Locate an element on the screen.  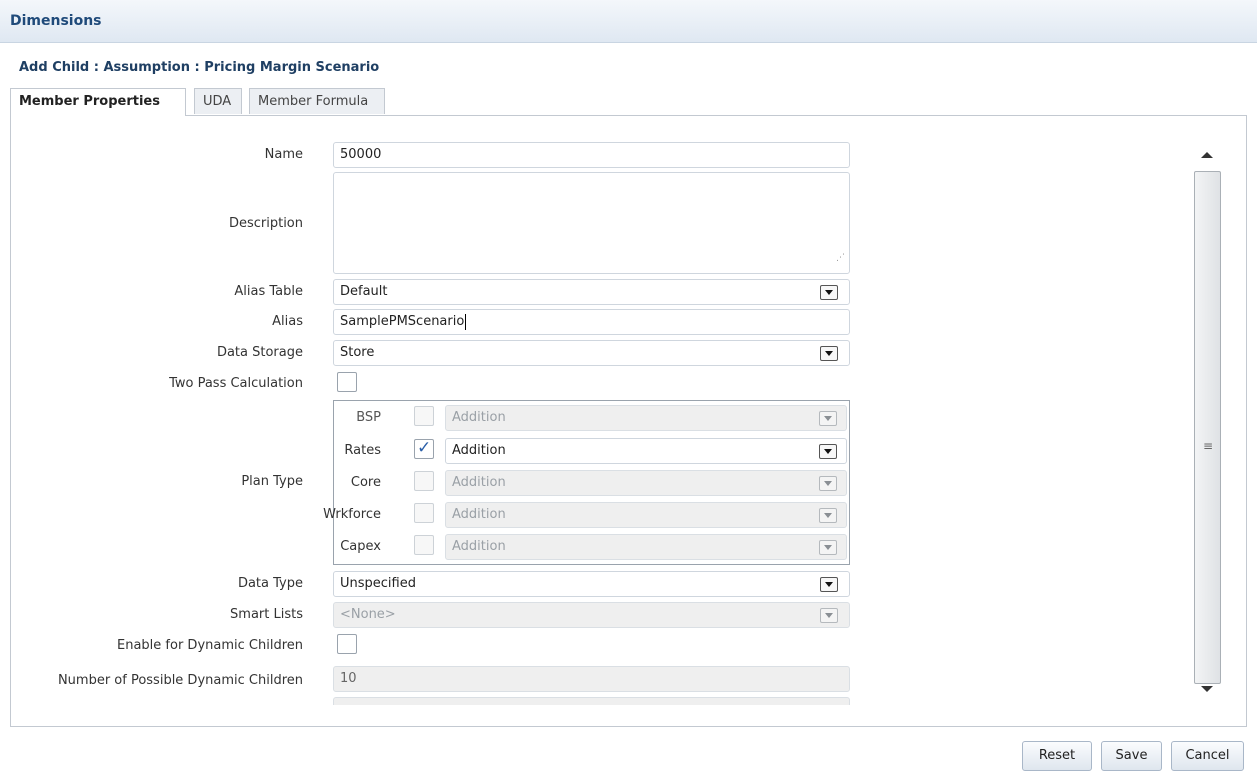
name-field: 50000 is located at coordinates (591, 155).